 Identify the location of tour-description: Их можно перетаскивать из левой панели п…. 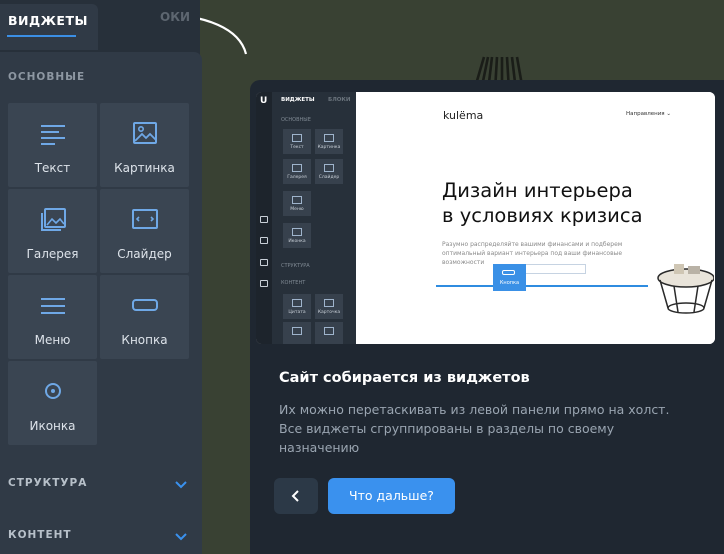
(474, 428).